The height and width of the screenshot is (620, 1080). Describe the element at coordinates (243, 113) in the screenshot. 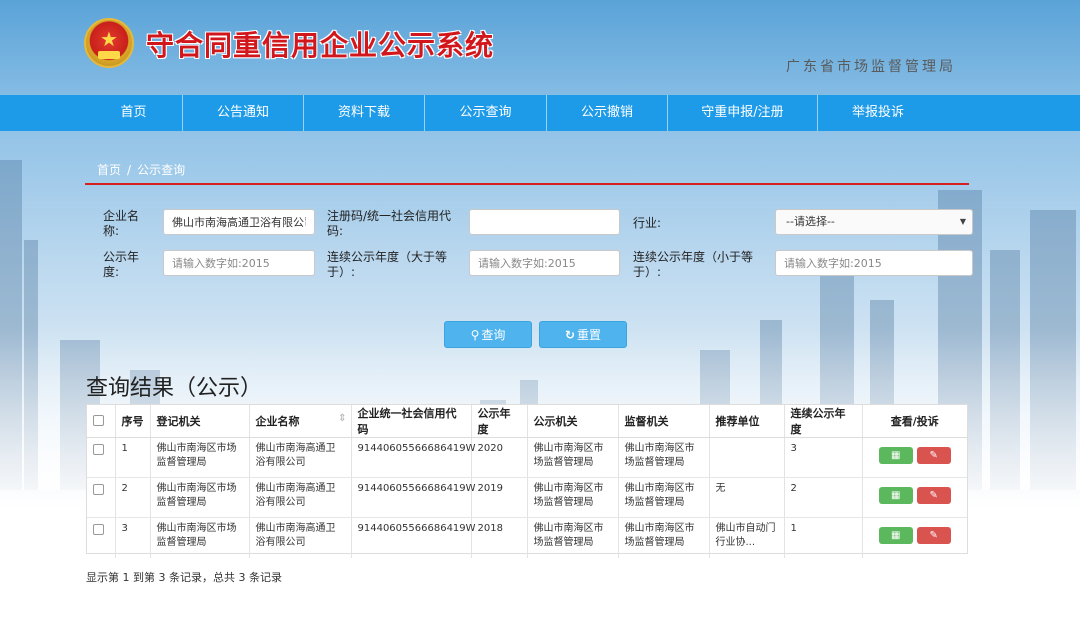

I see `nav-notices: 公告通知` at that location.